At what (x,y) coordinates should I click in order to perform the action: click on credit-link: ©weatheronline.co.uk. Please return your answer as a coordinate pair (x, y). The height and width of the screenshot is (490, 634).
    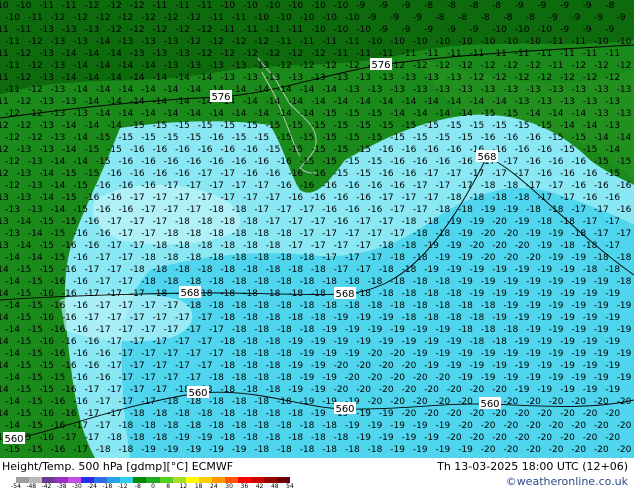
    Looking at the image, I should click on (567, 481).